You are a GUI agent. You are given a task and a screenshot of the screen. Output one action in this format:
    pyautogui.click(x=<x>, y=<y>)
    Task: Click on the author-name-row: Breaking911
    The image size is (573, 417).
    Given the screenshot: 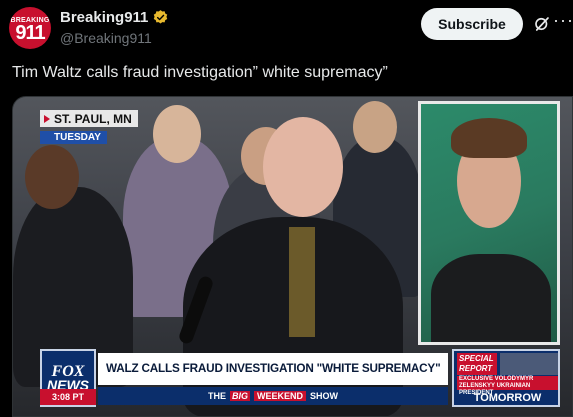 What is the action you would take?
    pyautogui.click(x=114, y=17)
    